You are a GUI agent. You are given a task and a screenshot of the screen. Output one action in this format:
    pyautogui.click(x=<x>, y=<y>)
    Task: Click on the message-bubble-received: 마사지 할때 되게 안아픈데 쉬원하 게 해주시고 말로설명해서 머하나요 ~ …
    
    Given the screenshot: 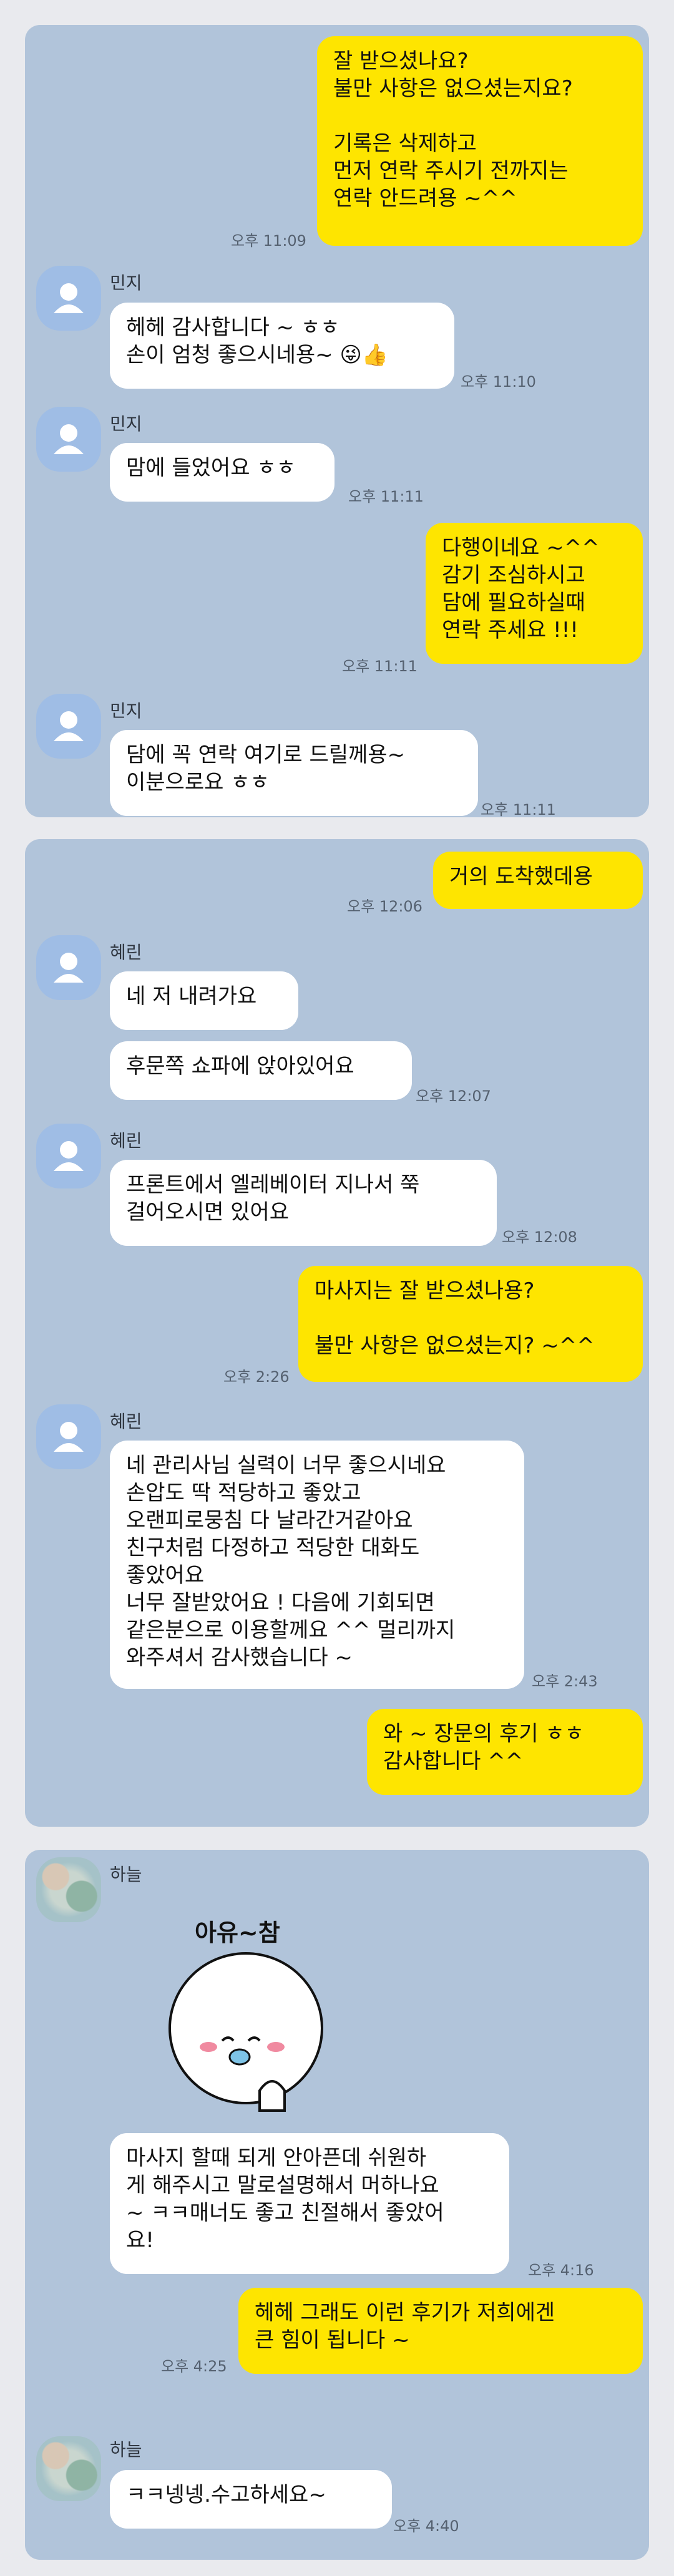 What is the action you would take?
    pyautogui.click(x=310, y=2203)
    